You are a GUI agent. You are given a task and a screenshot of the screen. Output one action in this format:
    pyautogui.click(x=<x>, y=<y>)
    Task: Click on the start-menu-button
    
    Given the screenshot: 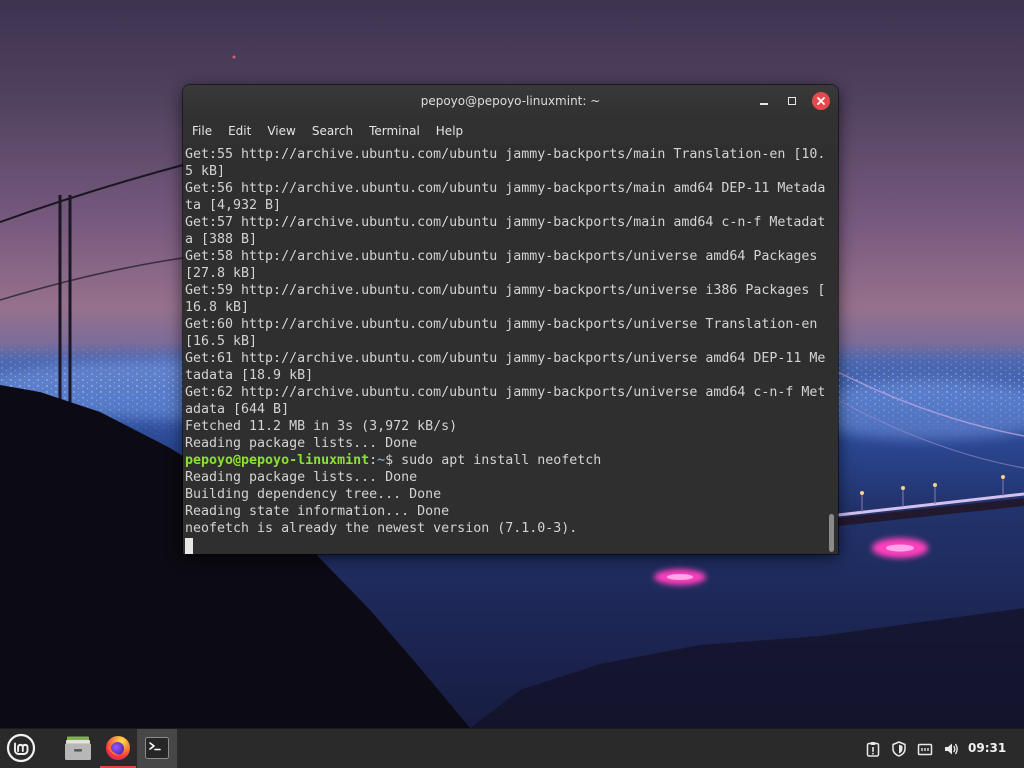 What is the action you would take?
    pyautogui.click(x=21, y=748)
    